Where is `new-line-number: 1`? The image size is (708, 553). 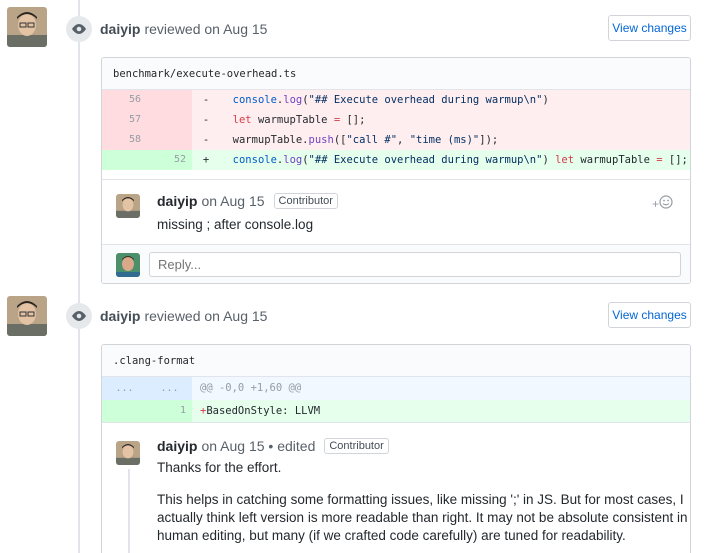 new-line-number: 1 is located at coordinates (169, 411).